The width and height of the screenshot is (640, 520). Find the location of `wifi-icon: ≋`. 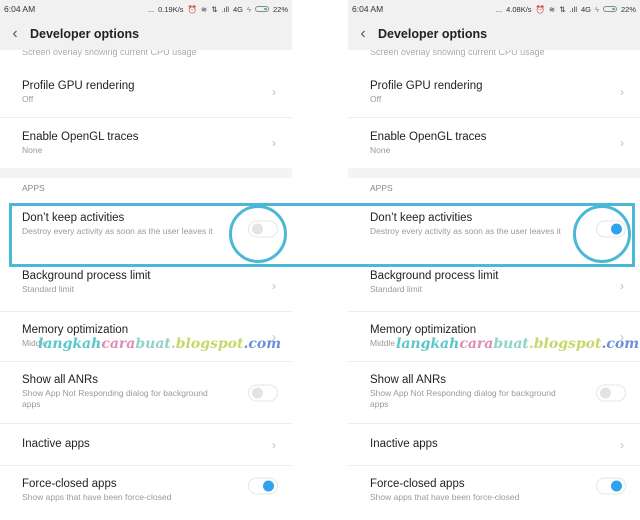

wifi-icon: ≋ is located at coordinates (204, 9).